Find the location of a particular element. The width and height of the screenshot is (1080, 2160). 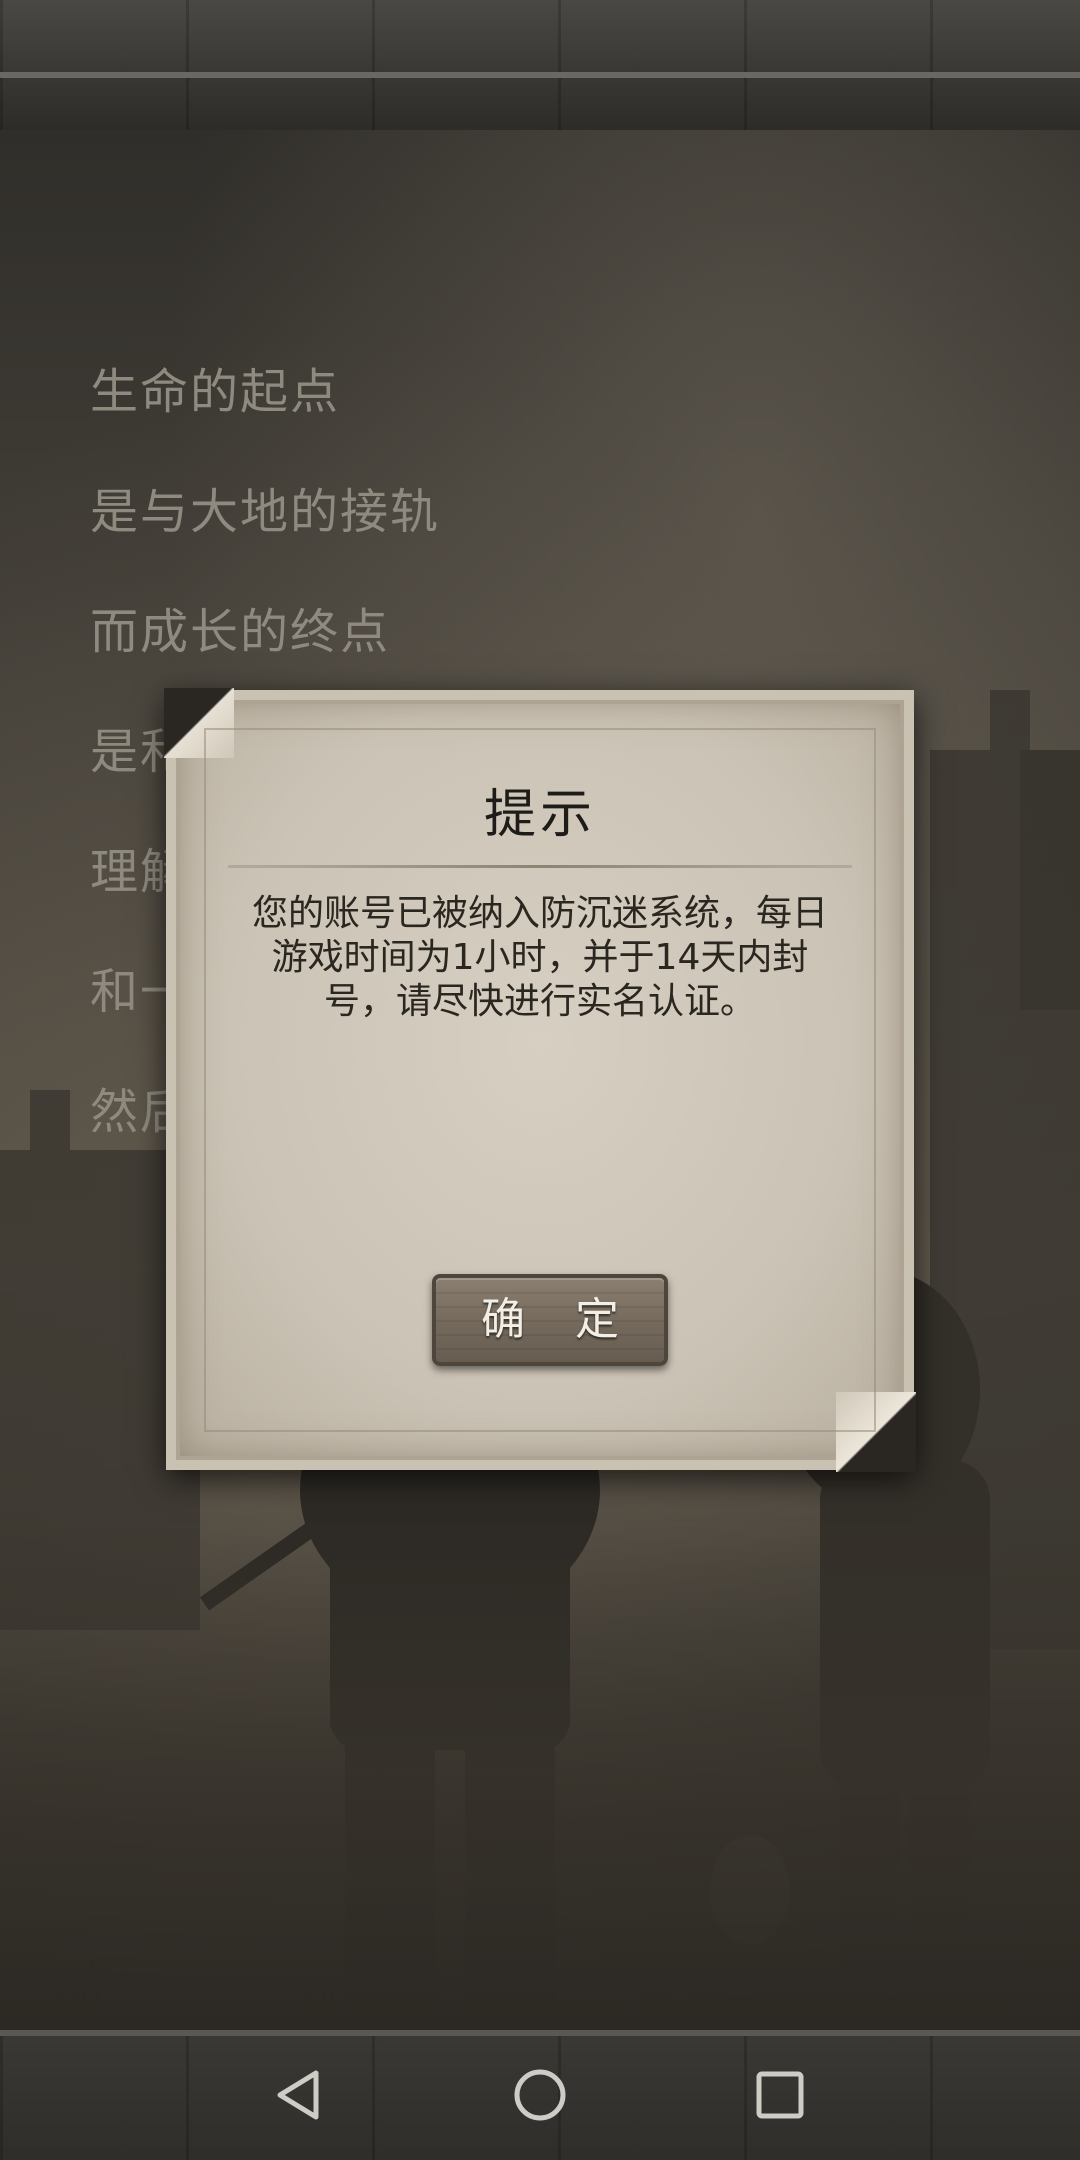

recents-square-icon is located at coordinates (780, 2095).